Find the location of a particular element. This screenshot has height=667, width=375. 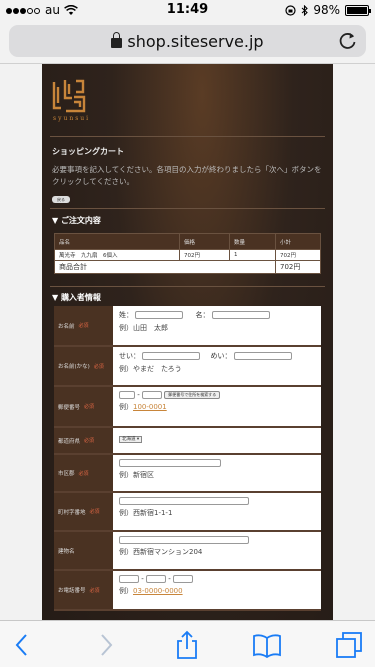

city-input is located at coordinates (170, 463).